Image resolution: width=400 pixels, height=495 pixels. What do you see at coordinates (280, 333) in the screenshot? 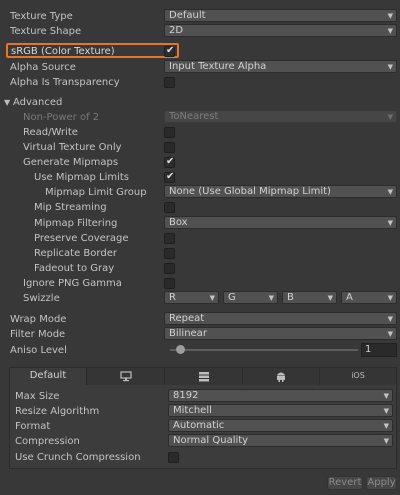
I see `filter-mode-dropdown: Bilinear ▼` at bounding box center [280, 333].